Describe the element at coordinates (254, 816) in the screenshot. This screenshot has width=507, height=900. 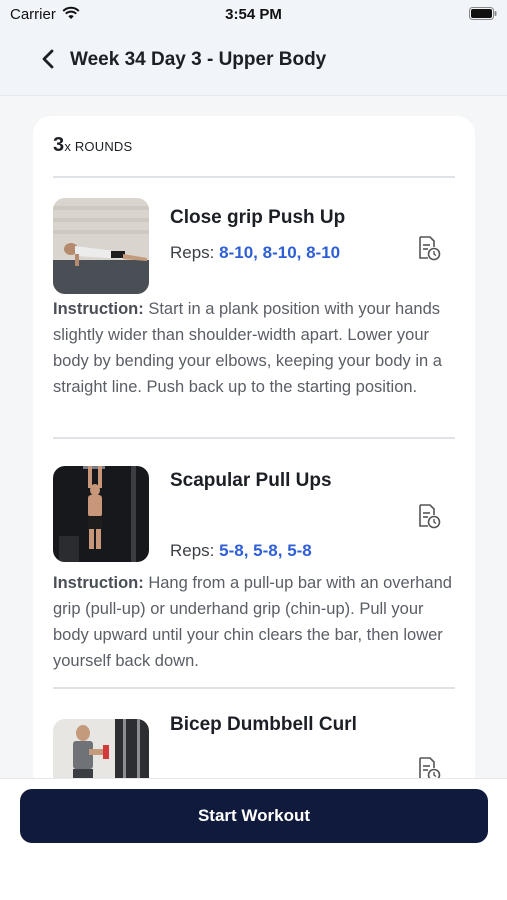
I see `start-workout-button: Start Workout` at that location.